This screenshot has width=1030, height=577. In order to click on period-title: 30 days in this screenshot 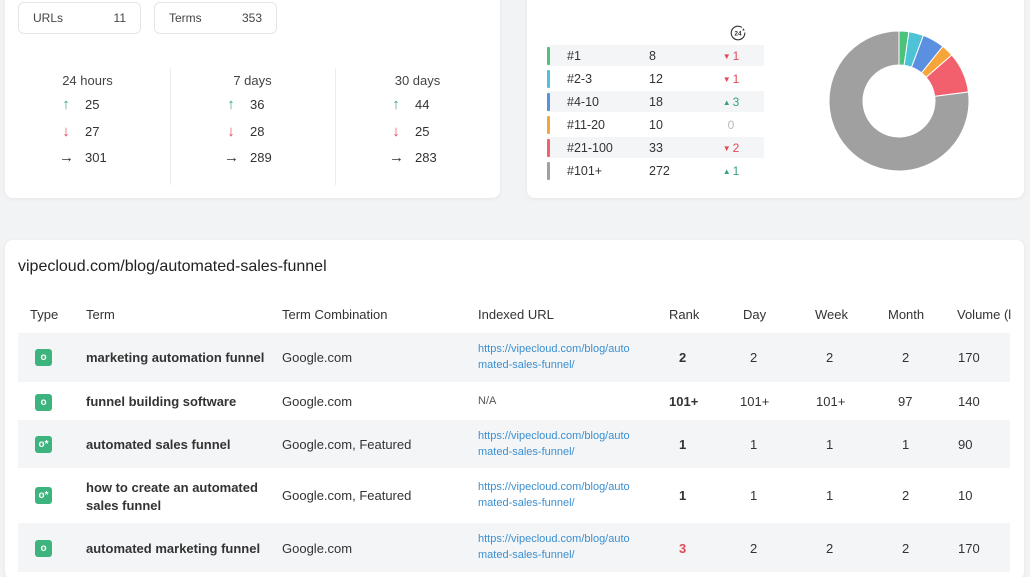, I will do `click(417, 80)`.